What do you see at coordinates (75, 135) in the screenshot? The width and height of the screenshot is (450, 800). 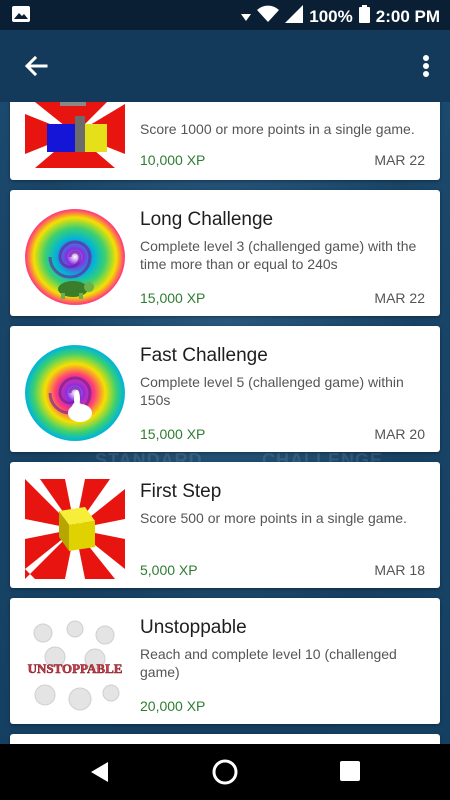 I see `achievement-image-cubes` at bounding box center [75, 135].